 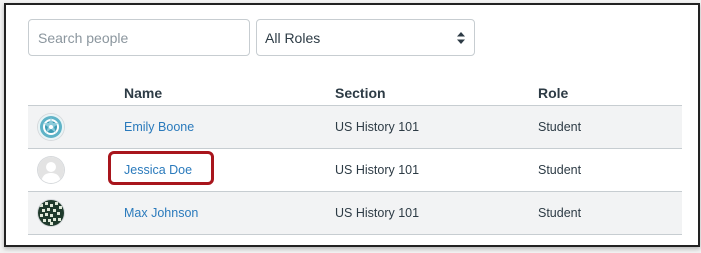 I want to click on person-name-link: Jessica Doe, so click(x=158, y=170).